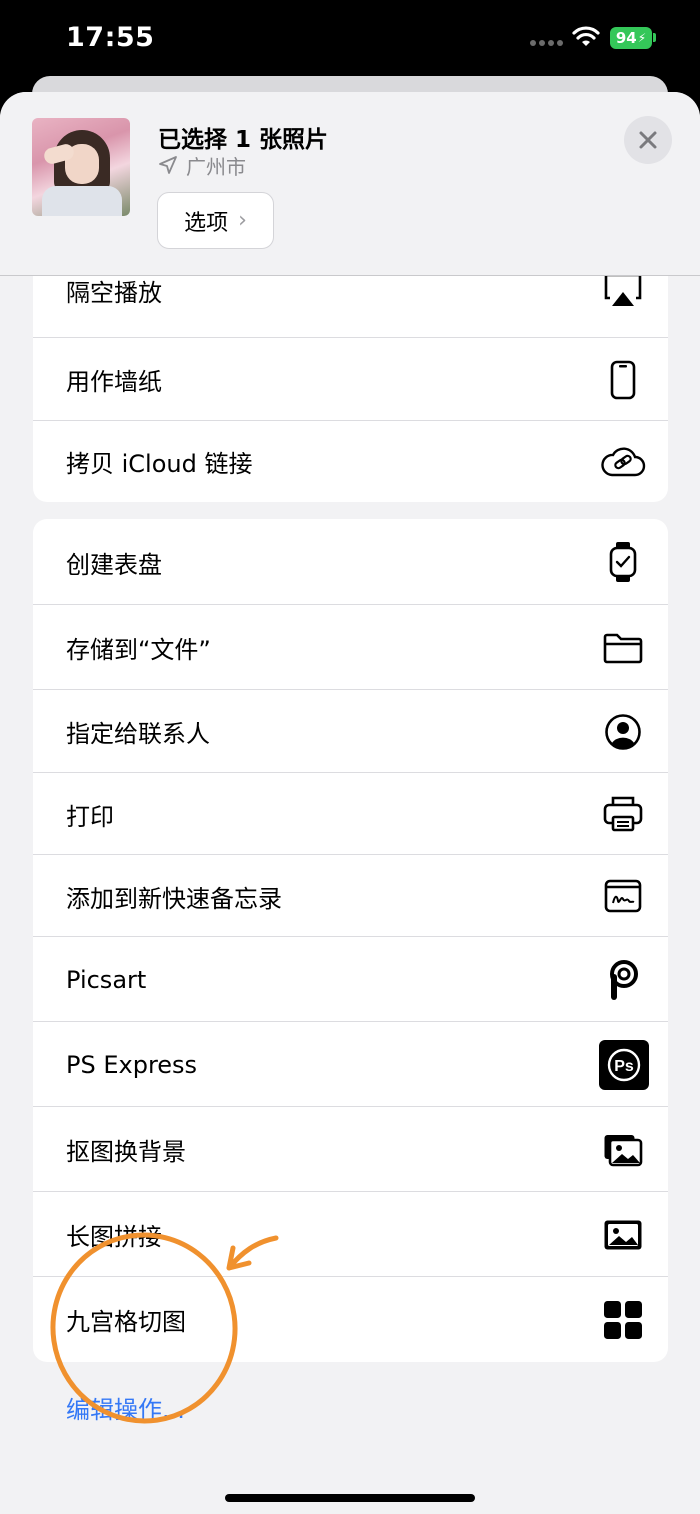 The height and width of the screenshot is (1514, 700). I want to click on chevron-right-icon: ›, so click(242, 220).